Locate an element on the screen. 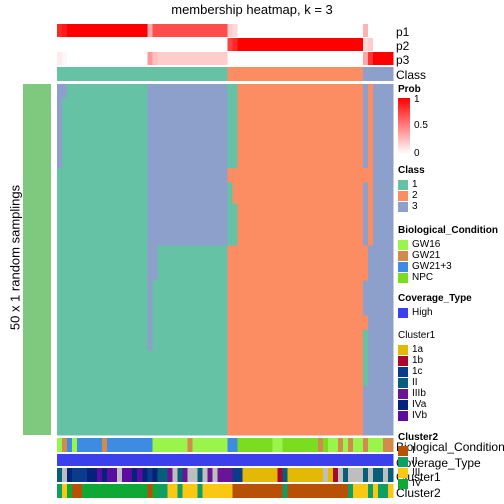 The width and height of the screenshot is (504, 504). row-label-p3: p3 is located at coordinates (403, 60).